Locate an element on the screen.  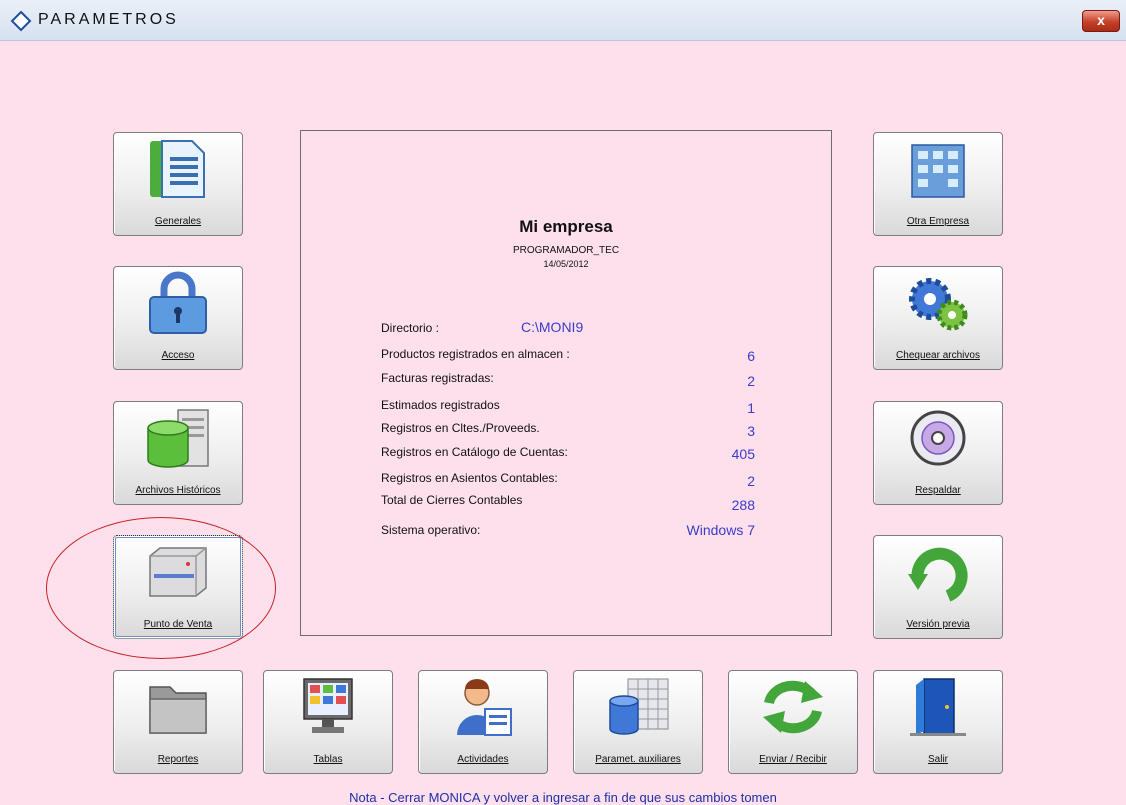
reportes-label: Reportes is located at coordinates (178, 759).